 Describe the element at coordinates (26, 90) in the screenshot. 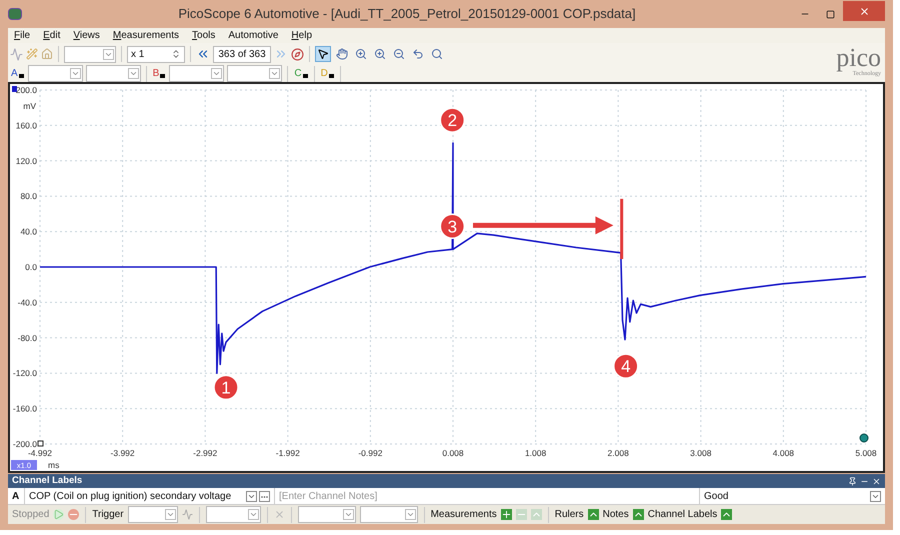

I see `y-tick-label: 200.0` at that location.